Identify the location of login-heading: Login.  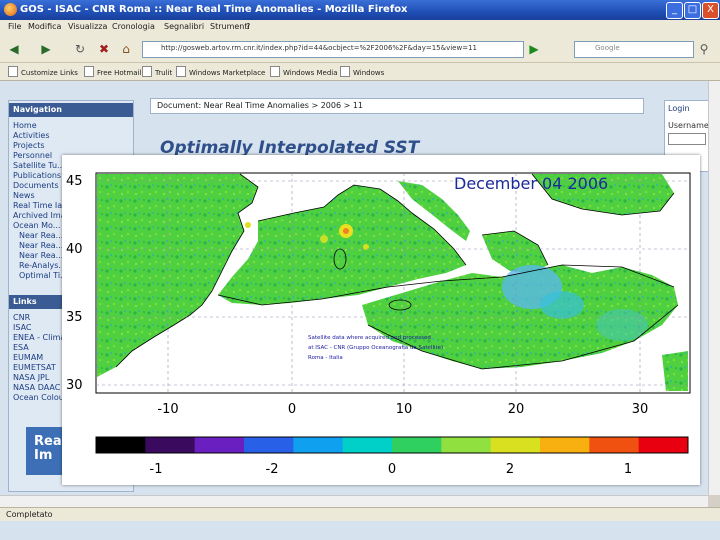
(679, 108).